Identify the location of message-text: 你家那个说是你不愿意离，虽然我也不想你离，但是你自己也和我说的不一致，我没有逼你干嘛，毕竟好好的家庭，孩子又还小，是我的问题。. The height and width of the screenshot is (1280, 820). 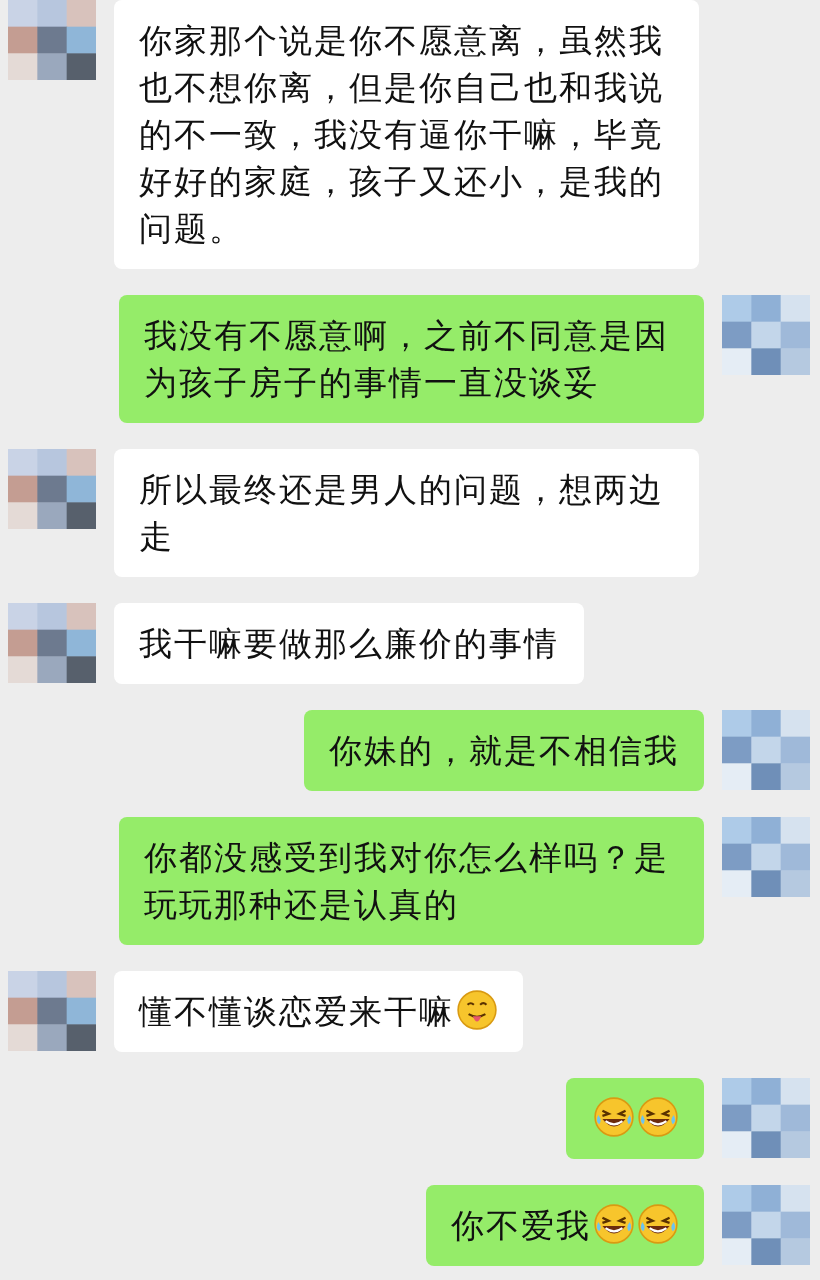
(401, 134).